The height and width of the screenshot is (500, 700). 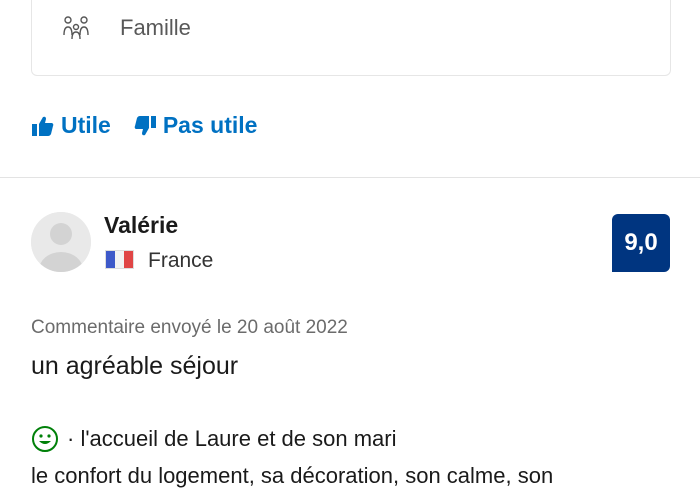 I want to click on helpful-button: Utile, so click(x=71, y=125).